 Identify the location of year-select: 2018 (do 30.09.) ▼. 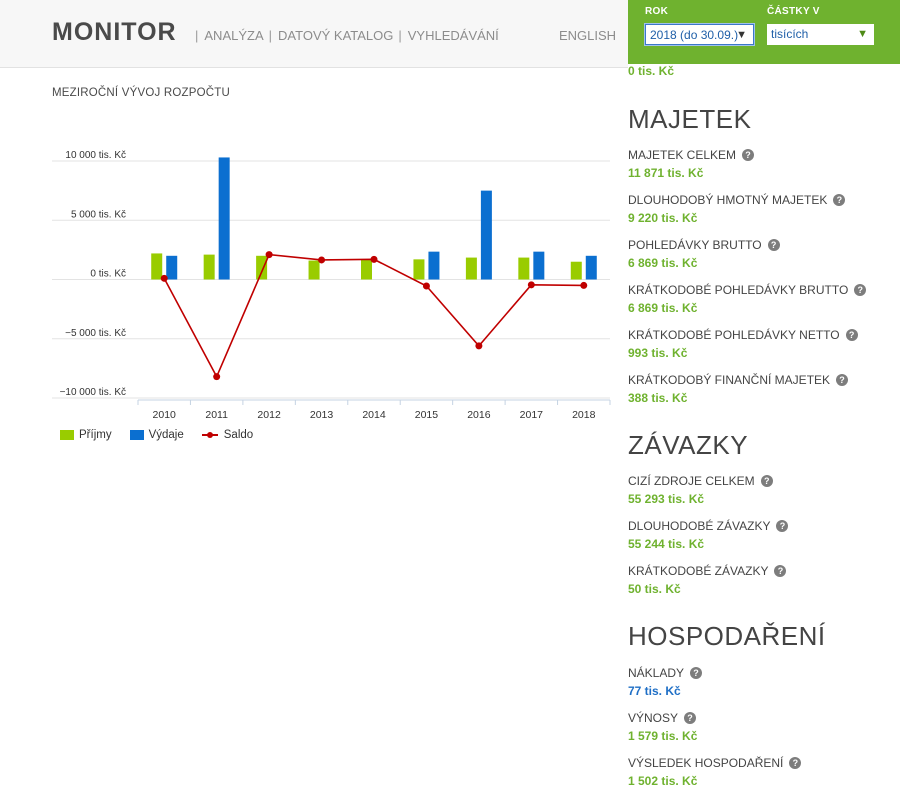
(699, 34).